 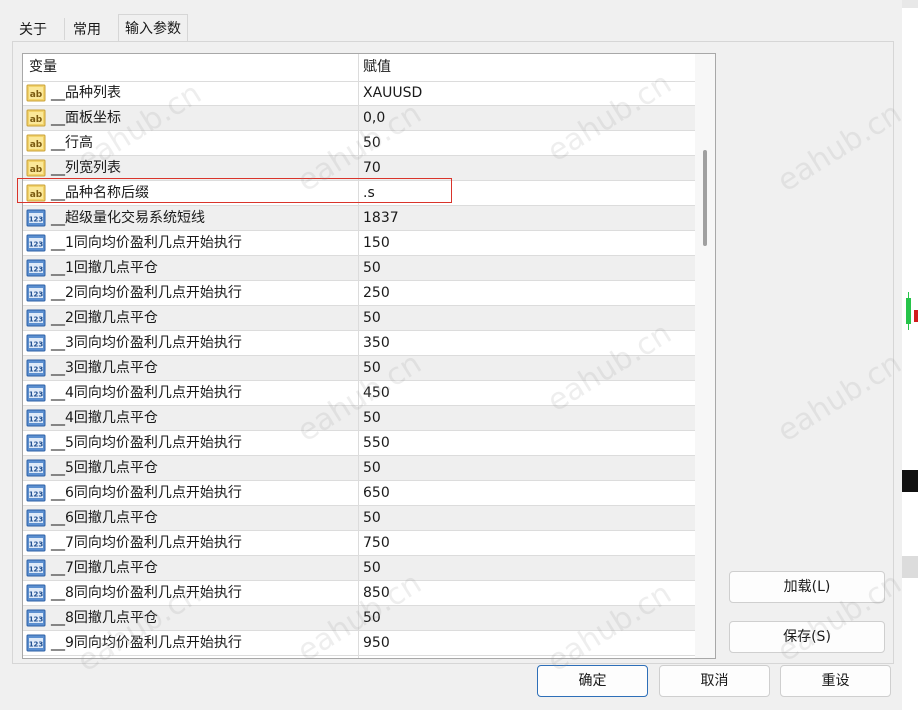 I want to click on variable-name: __6回撤几点平仓, so click(x=104, y=518).